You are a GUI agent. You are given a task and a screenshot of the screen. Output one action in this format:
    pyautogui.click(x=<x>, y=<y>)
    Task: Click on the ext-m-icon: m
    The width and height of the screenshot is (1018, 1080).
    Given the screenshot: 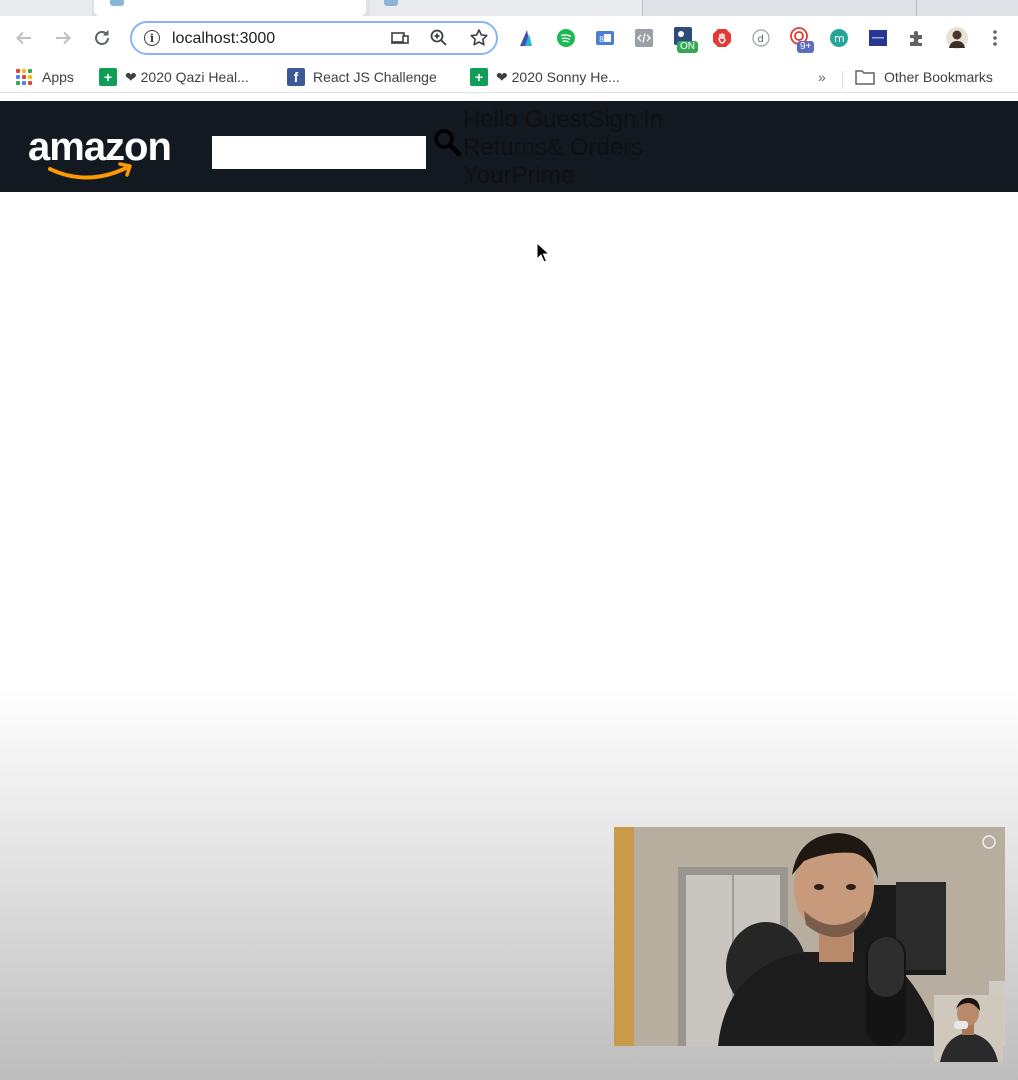 What is the action you would take?
    pyautogui.click(x=839, y=38)
    